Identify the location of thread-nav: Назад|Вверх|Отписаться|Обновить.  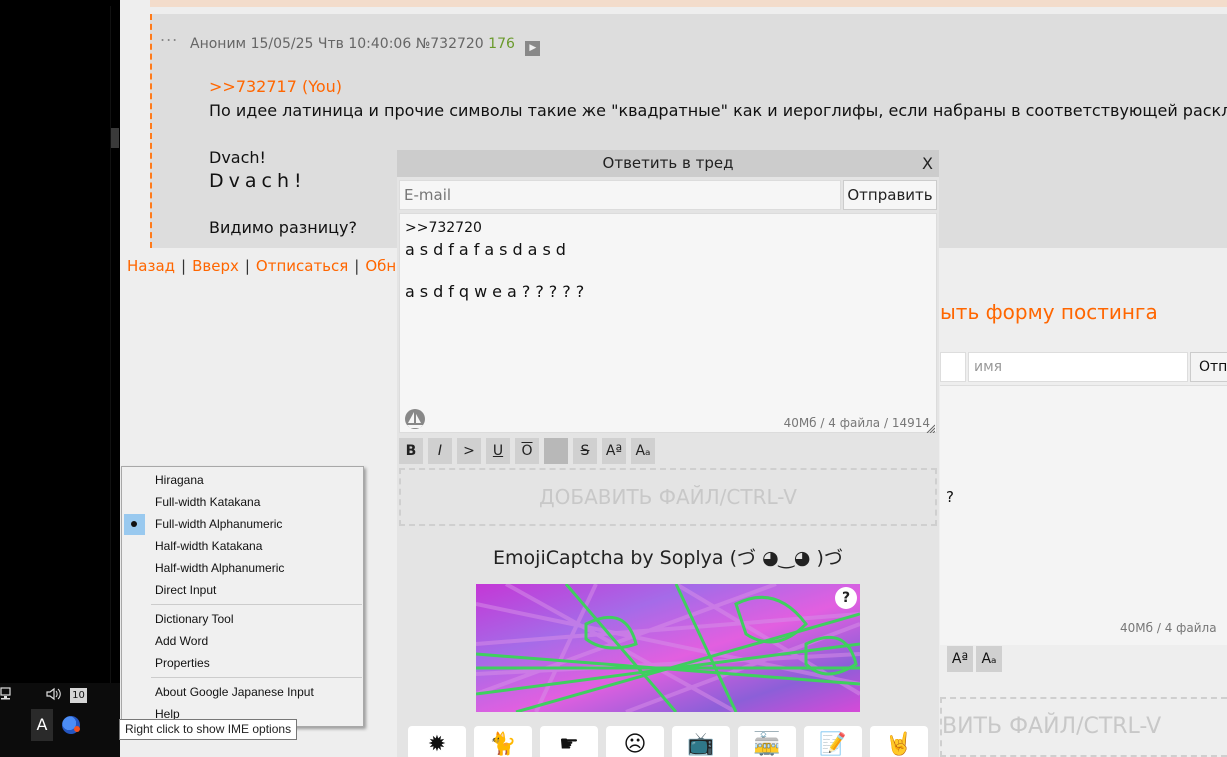
(284, 266).